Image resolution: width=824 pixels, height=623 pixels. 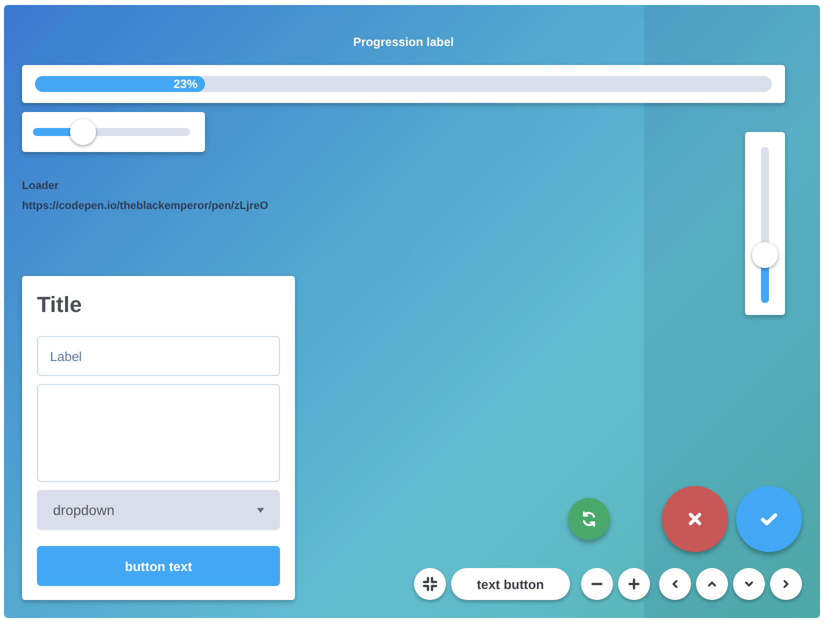 I want to click on cancel-button, so click(x=695, y=519).